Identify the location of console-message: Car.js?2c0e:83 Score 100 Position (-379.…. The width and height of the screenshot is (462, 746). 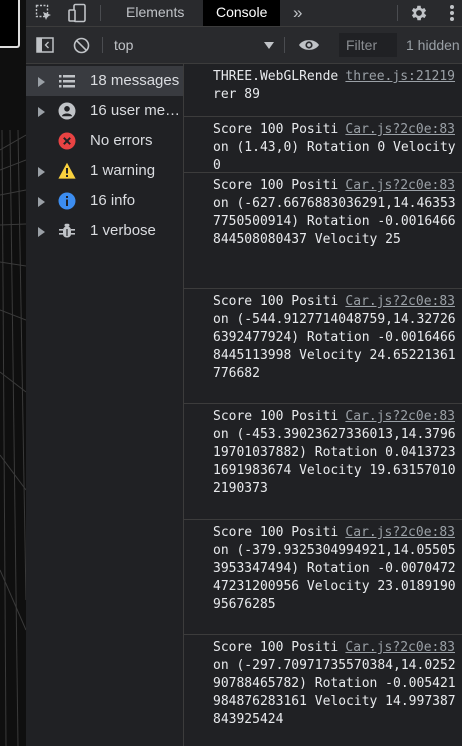
(323, 577).